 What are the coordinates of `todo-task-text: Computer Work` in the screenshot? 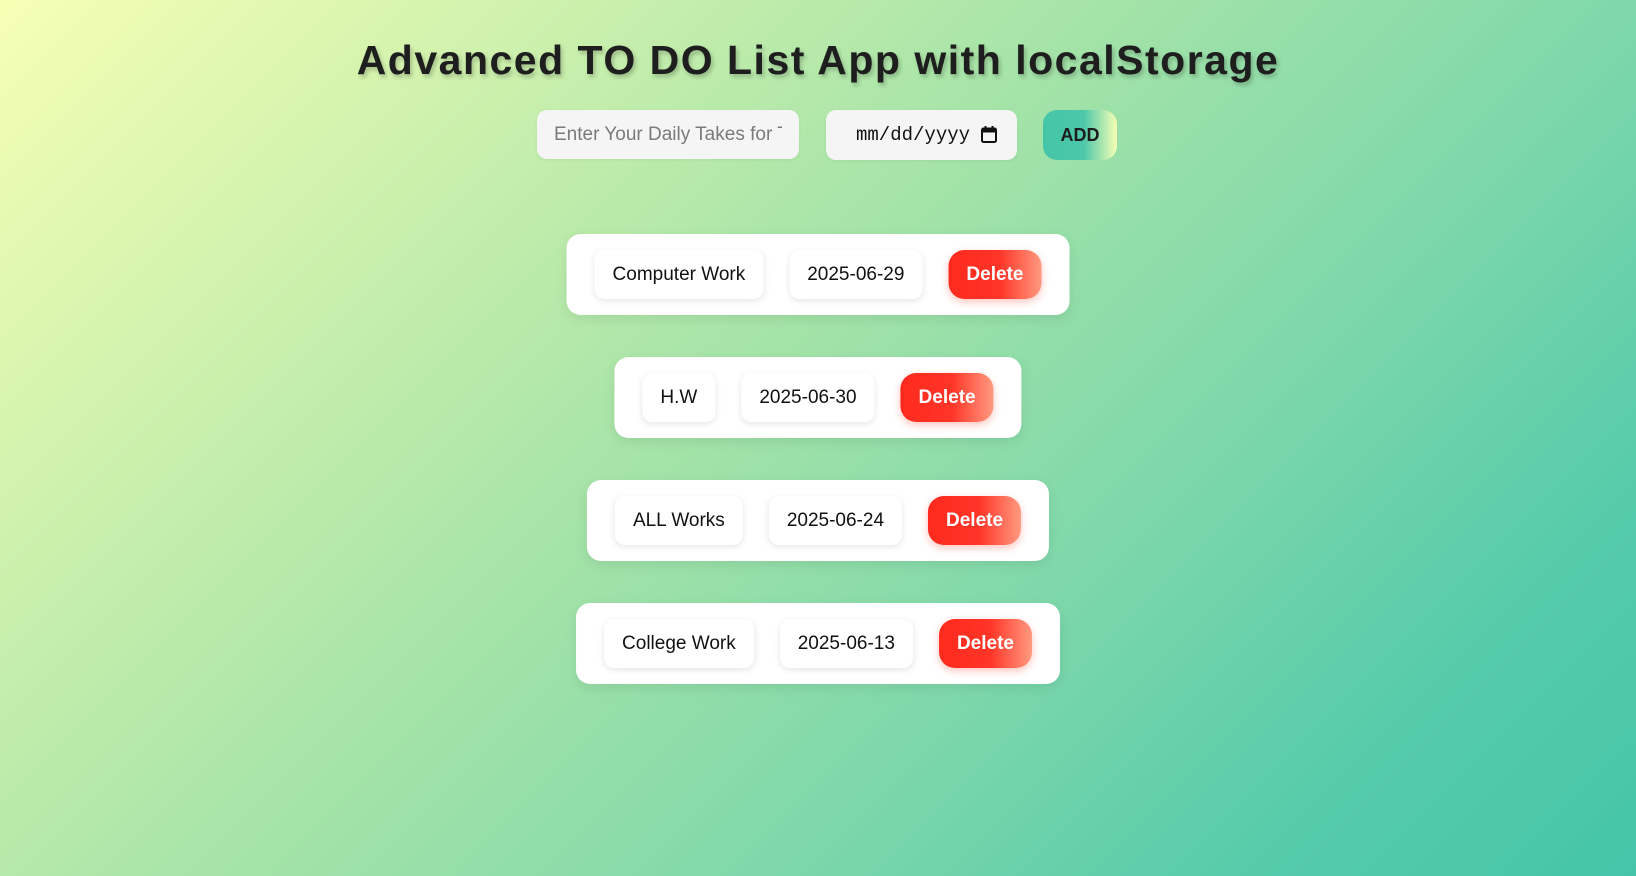 It's located at (679, 274).